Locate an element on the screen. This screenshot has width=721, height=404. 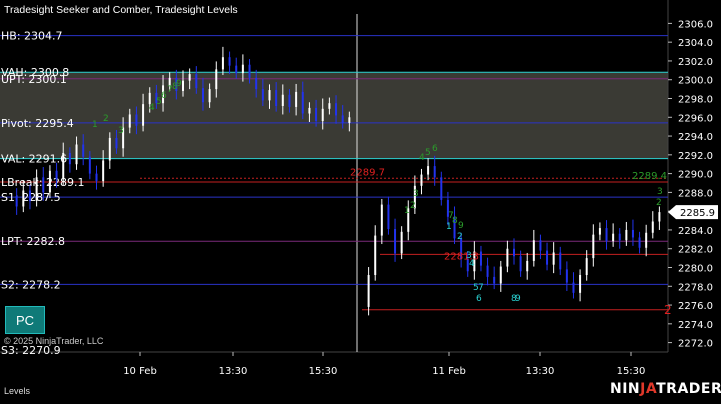
x-tick-label-2: 15:30 is located at coordinates (323, 371).